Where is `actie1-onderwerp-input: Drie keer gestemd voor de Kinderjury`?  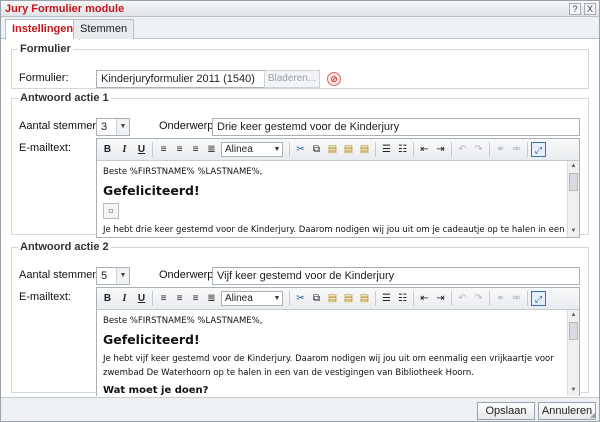 actie1-onderwerp-input: Drie keer gestemd voor de Kinderjury is located at coordinates (396, 127).